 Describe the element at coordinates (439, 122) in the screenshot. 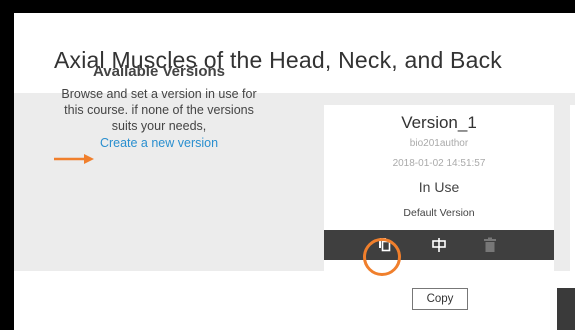

I see `version-name: Version_1` at that location.